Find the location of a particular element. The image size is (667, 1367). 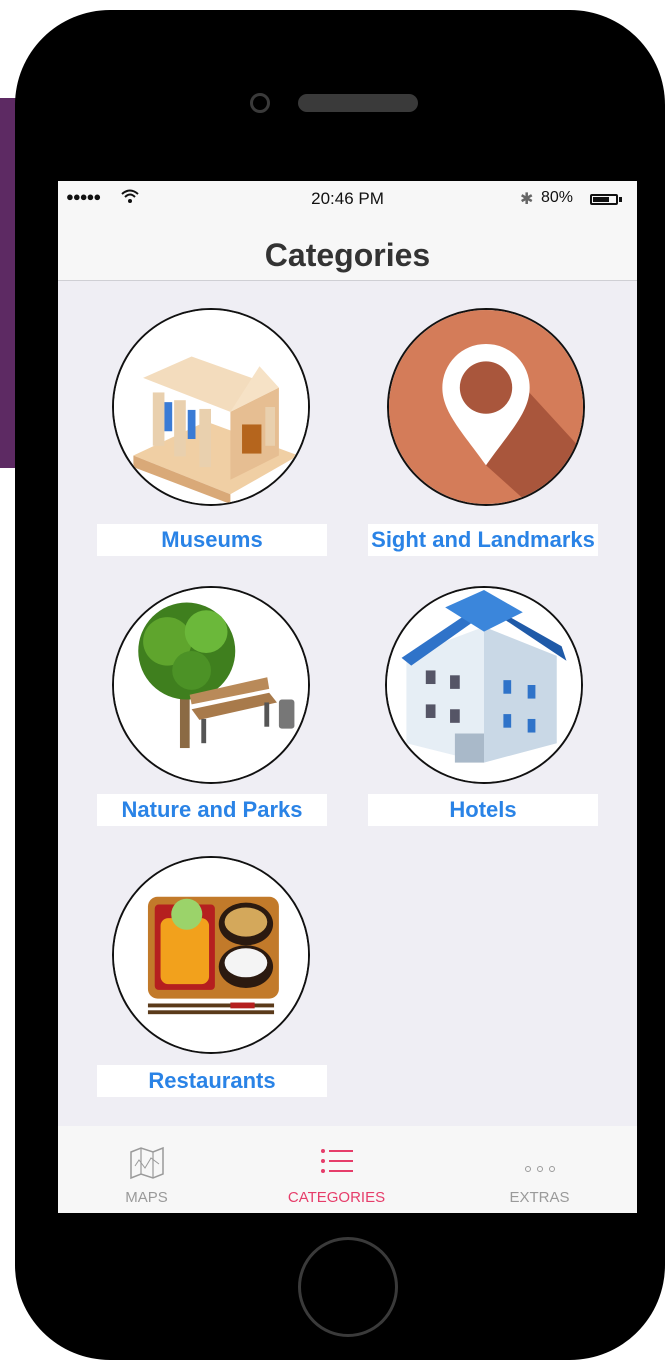

tab-maps: MAPS is located at coordinates (150, 1169).